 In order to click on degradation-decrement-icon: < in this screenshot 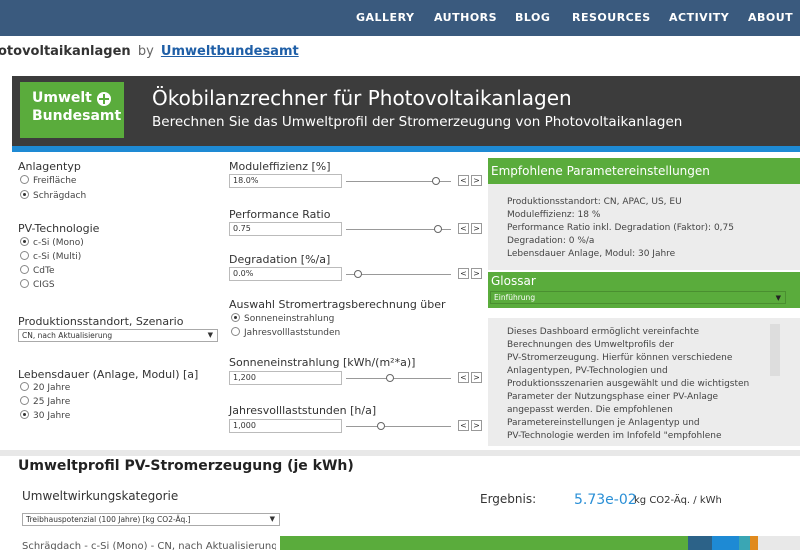, I will do `click(463, 273)`.